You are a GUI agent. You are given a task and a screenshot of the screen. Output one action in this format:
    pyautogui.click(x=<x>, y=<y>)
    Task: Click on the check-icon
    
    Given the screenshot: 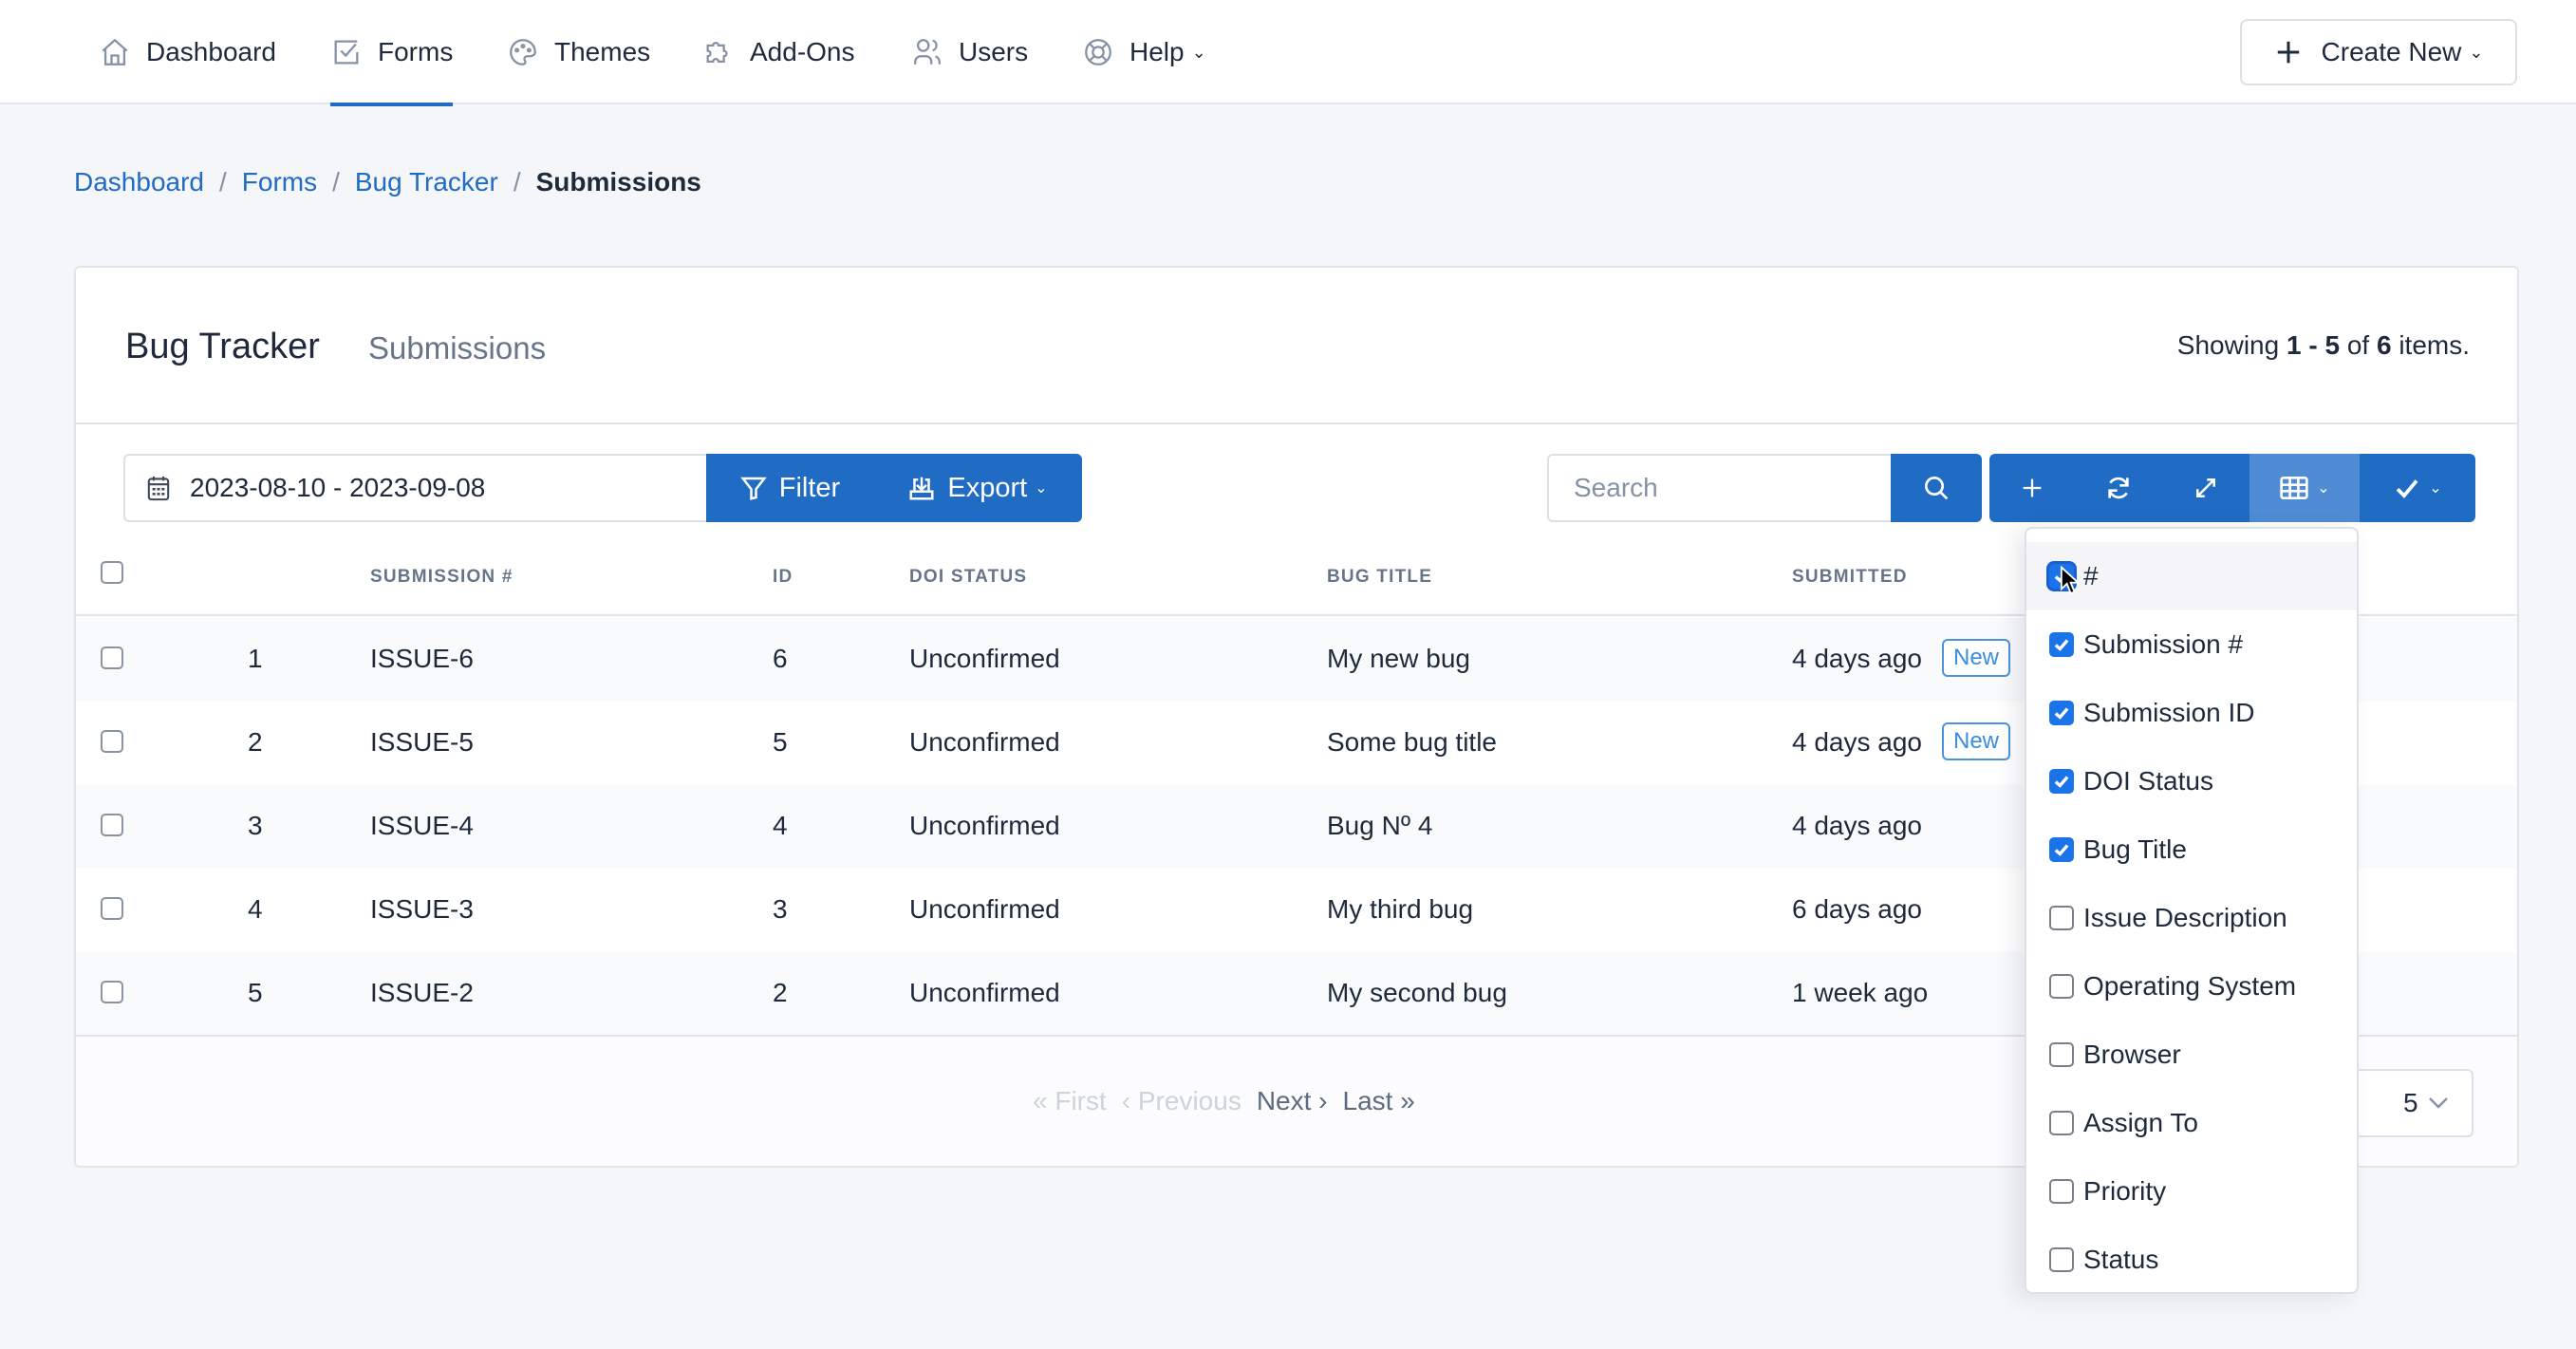 What is the action you would take?
    pyautogui.click(x=2061, y=850)
    